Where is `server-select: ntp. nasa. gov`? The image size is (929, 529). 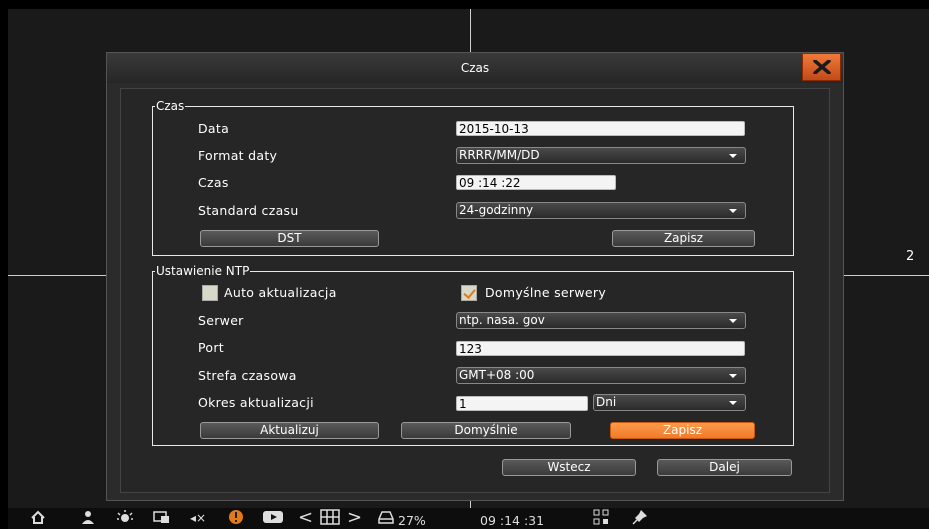
server-select: ntp. nasa. gov is located at coordinates (601, 320).